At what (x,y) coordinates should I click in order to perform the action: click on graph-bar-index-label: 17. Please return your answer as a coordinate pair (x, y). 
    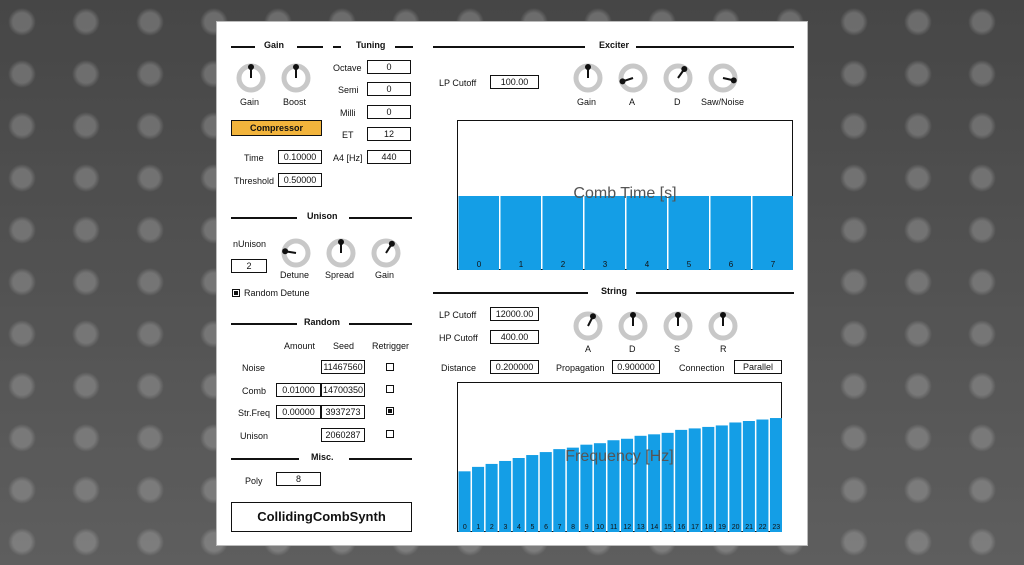
    Looking at the image, I should click on (695, 527).